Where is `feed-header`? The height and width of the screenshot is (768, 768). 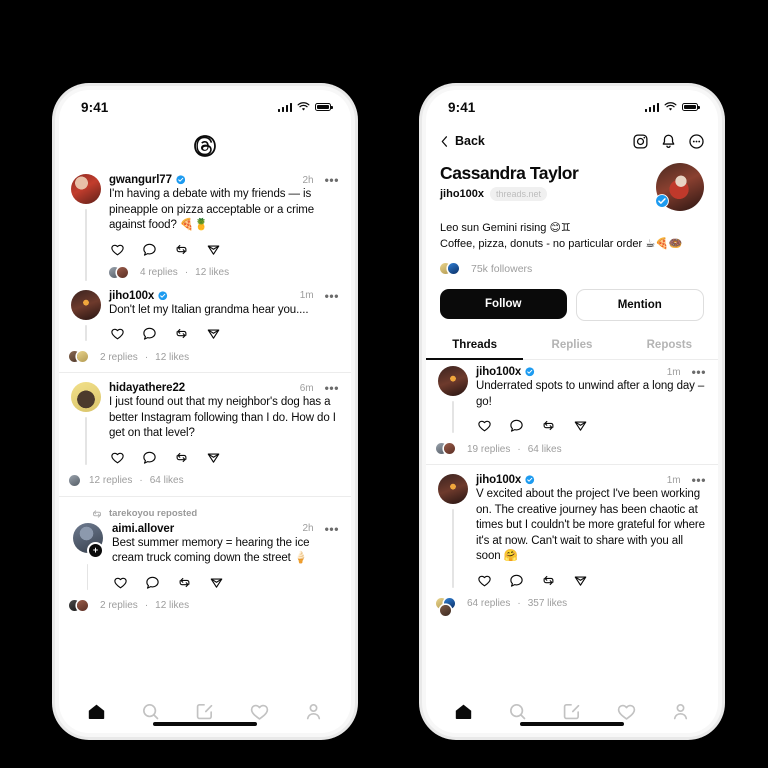 feed-header is located at coordinates (205, 146).